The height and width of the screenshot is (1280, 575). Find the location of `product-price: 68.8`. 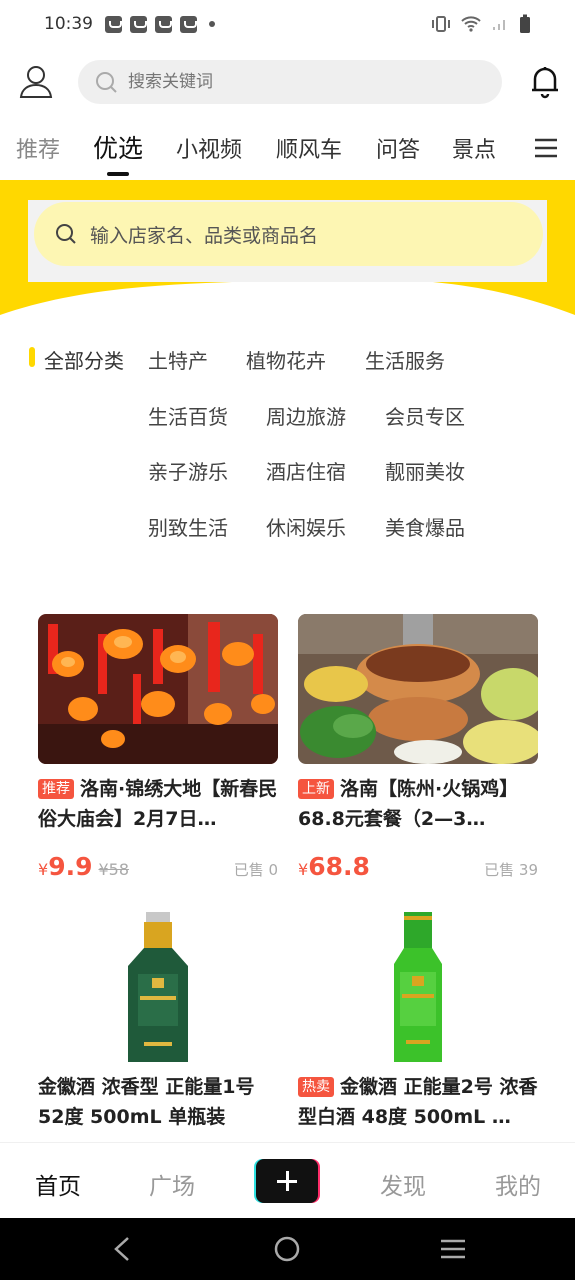

product-price: 68.8 is located at coordinates (339, 866).